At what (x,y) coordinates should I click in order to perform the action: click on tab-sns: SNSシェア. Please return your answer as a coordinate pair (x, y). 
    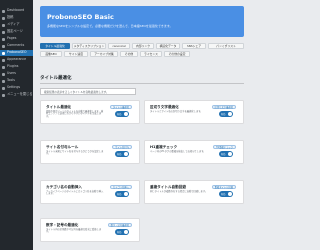
    Looking at the image, I should click on (194, 46).